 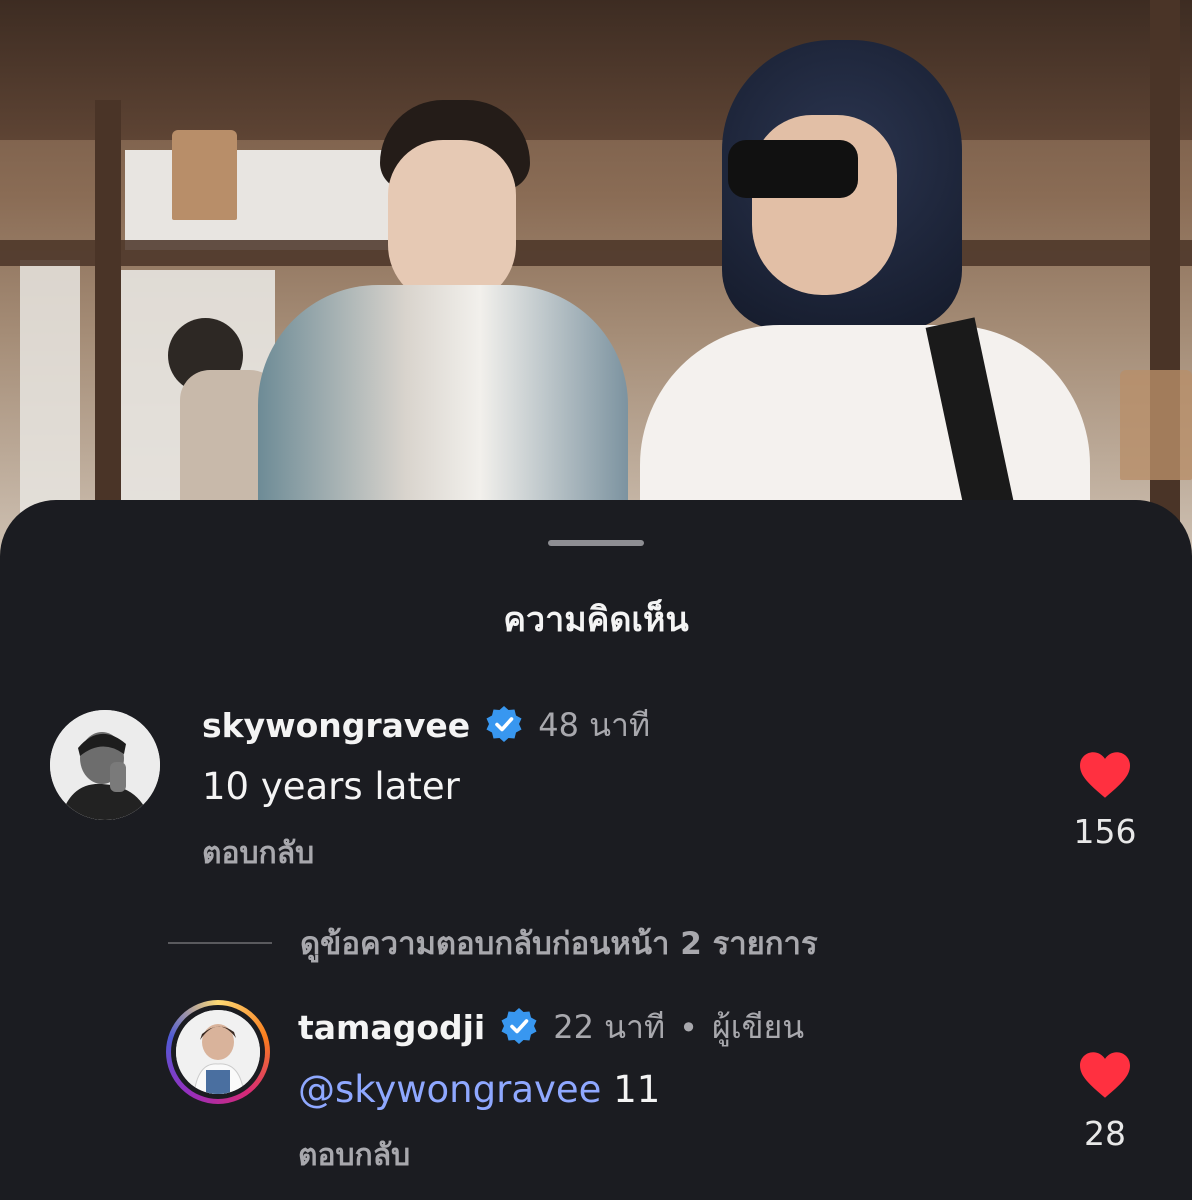 I want to click on comment-text: @skywongravee 11, so click(x=479, y=1089).